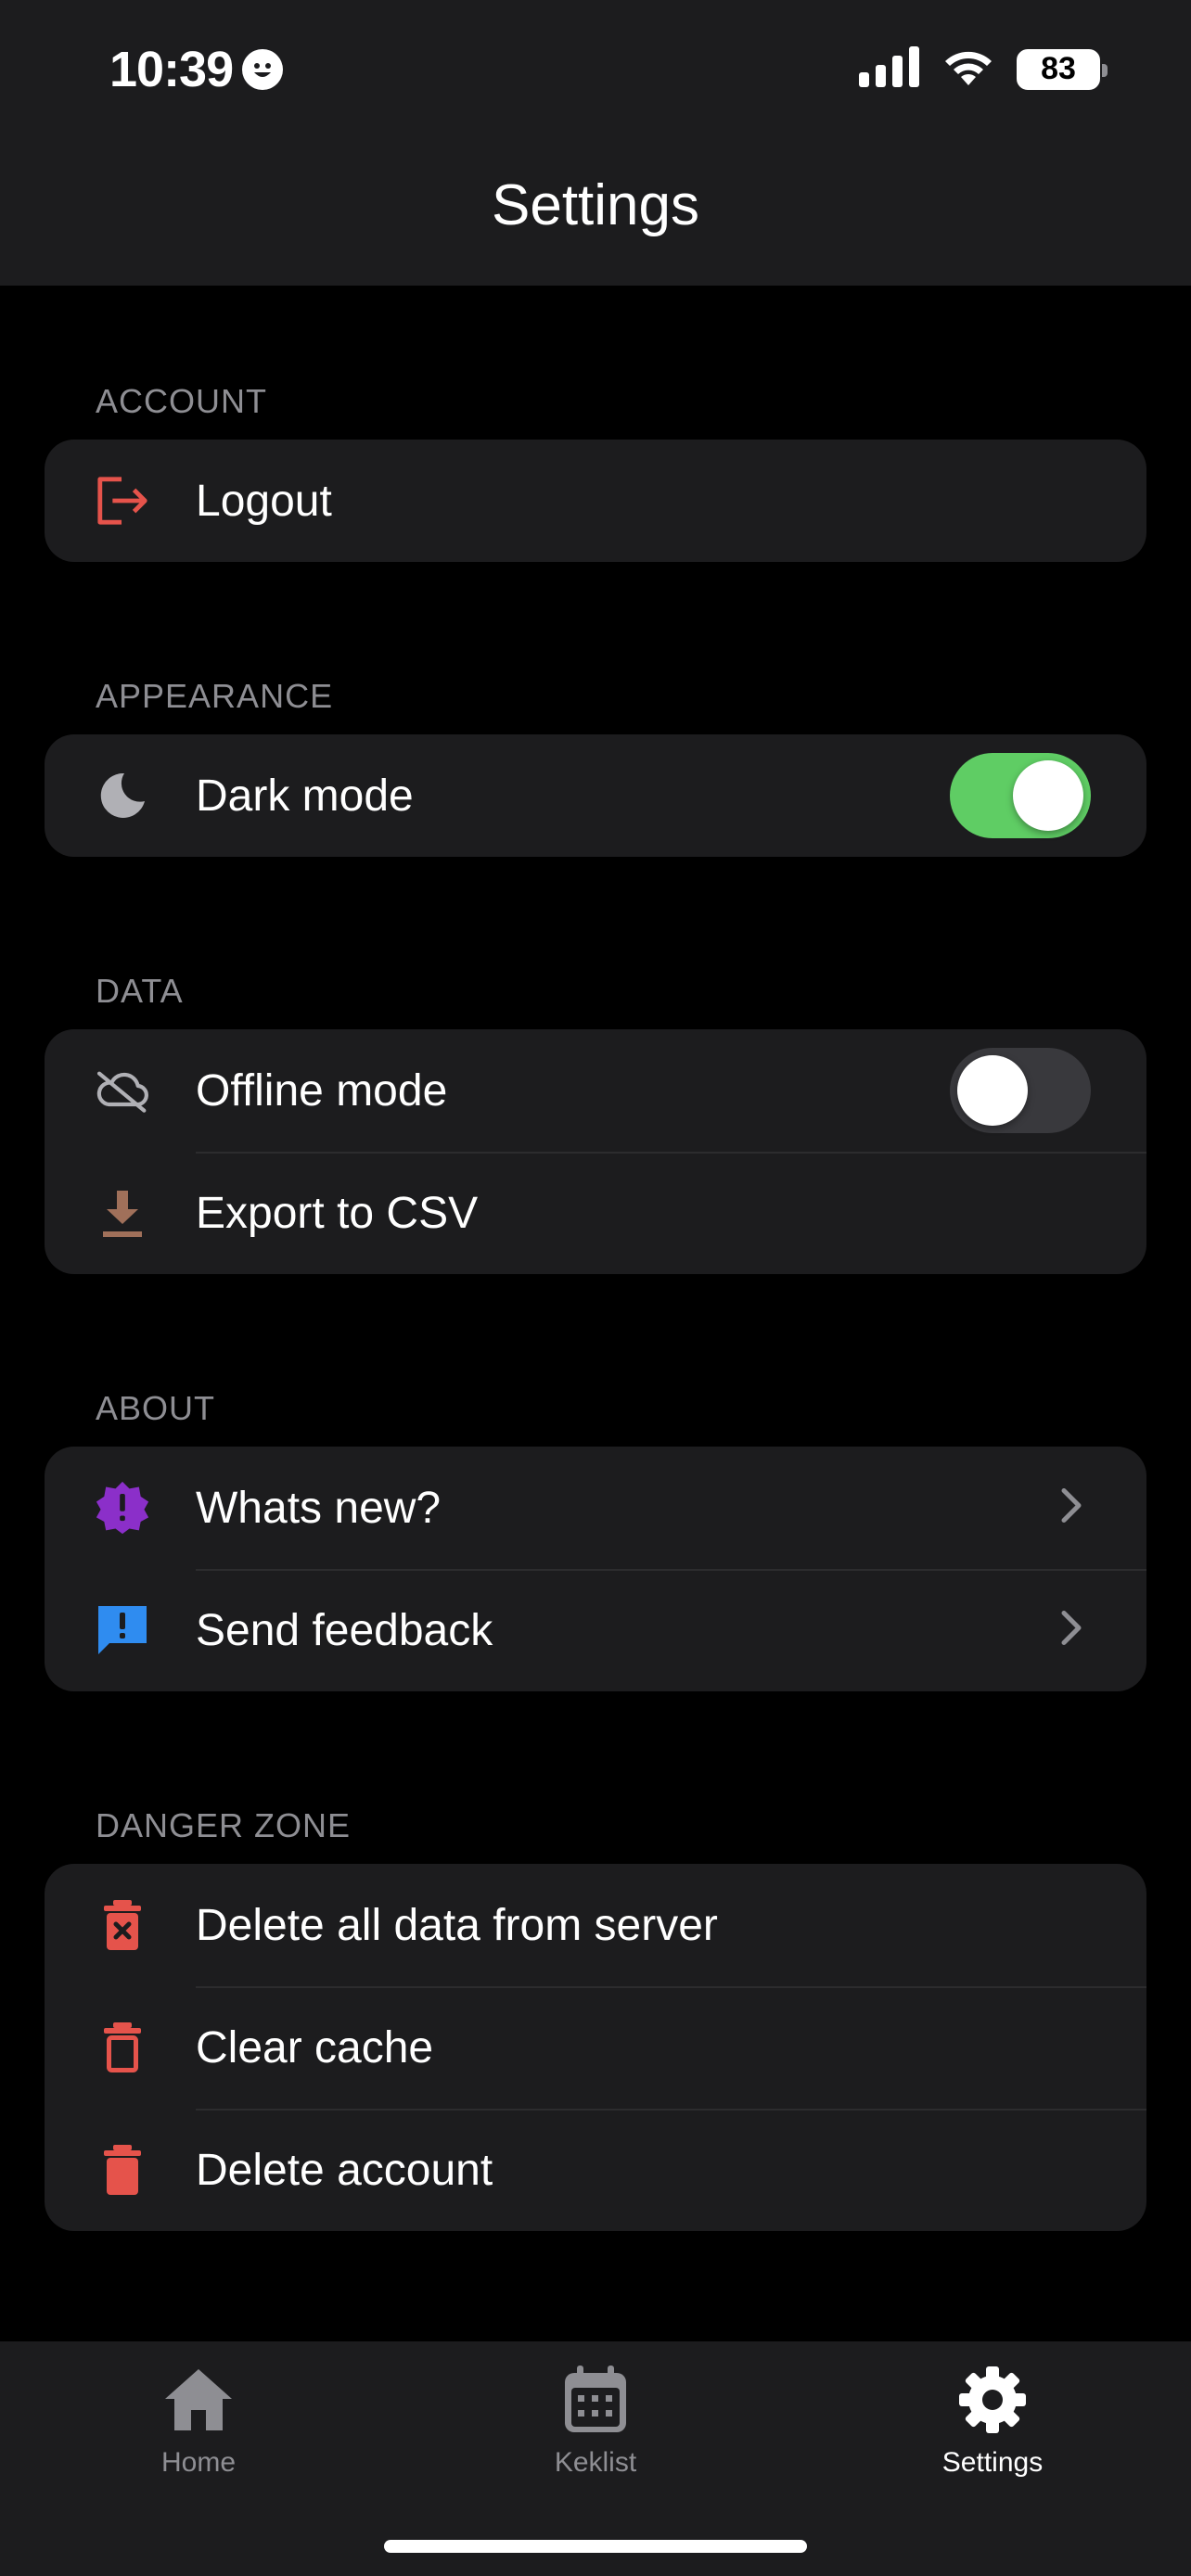  I want to click on offline-mode-label: Offline mode, so click(322, 1090).